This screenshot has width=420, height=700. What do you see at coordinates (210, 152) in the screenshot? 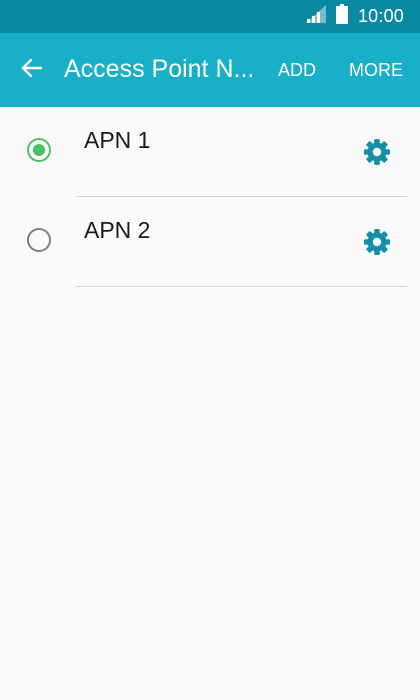
I see `apn-list-item: APN 1` at bounding box center [210, 152].